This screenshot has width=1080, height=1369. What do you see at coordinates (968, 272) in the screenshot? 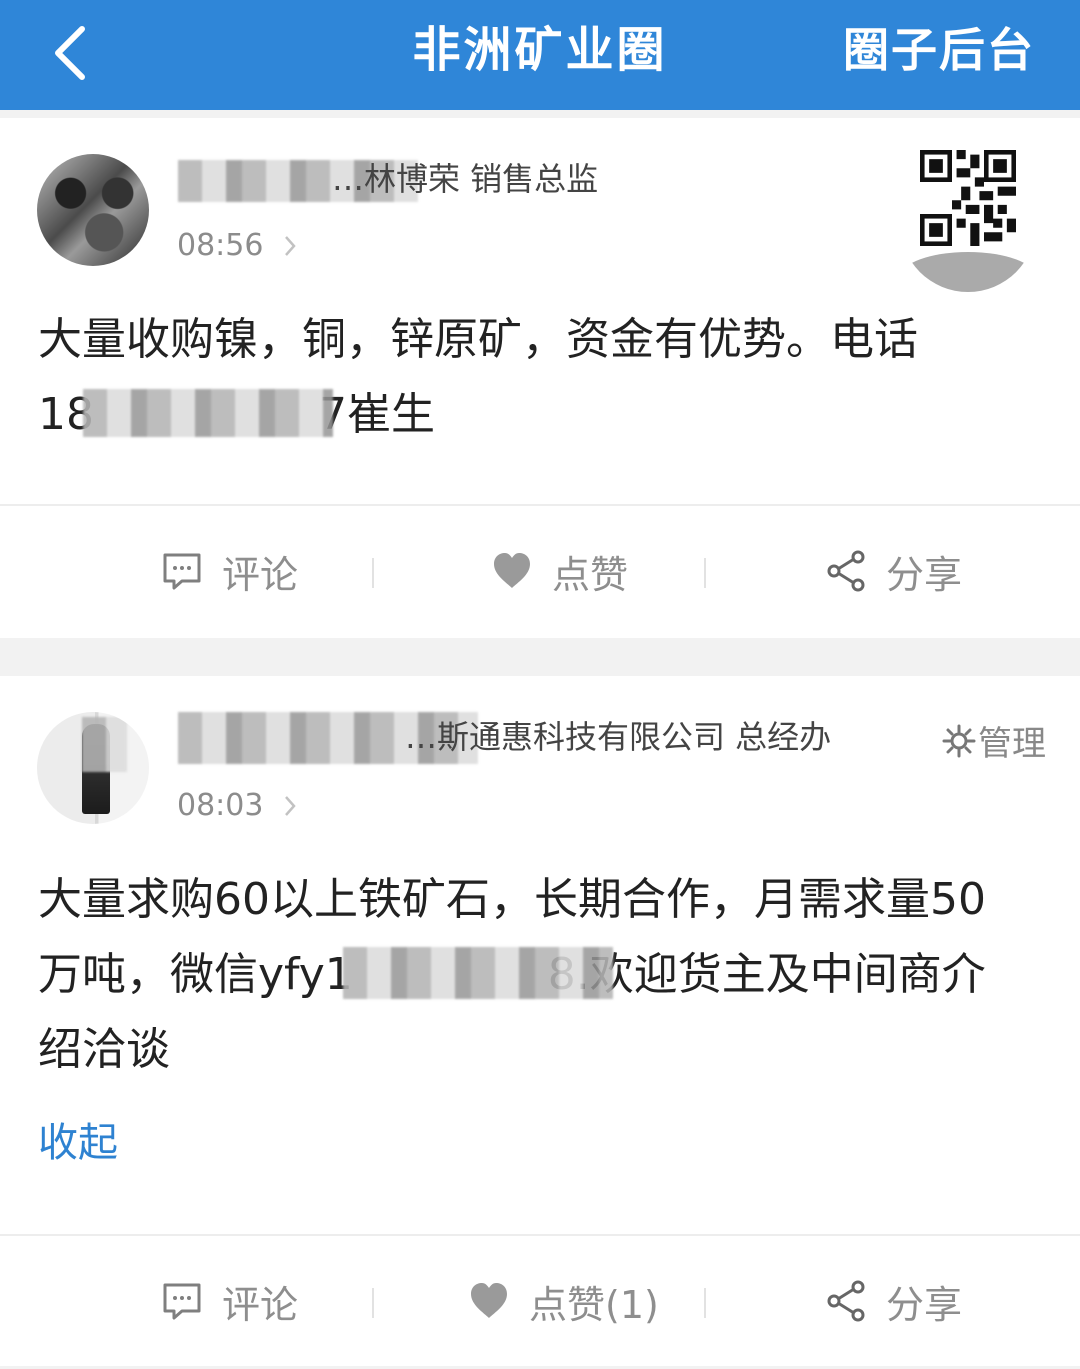
I see `qr-decor` at bounding box center [968, 272].